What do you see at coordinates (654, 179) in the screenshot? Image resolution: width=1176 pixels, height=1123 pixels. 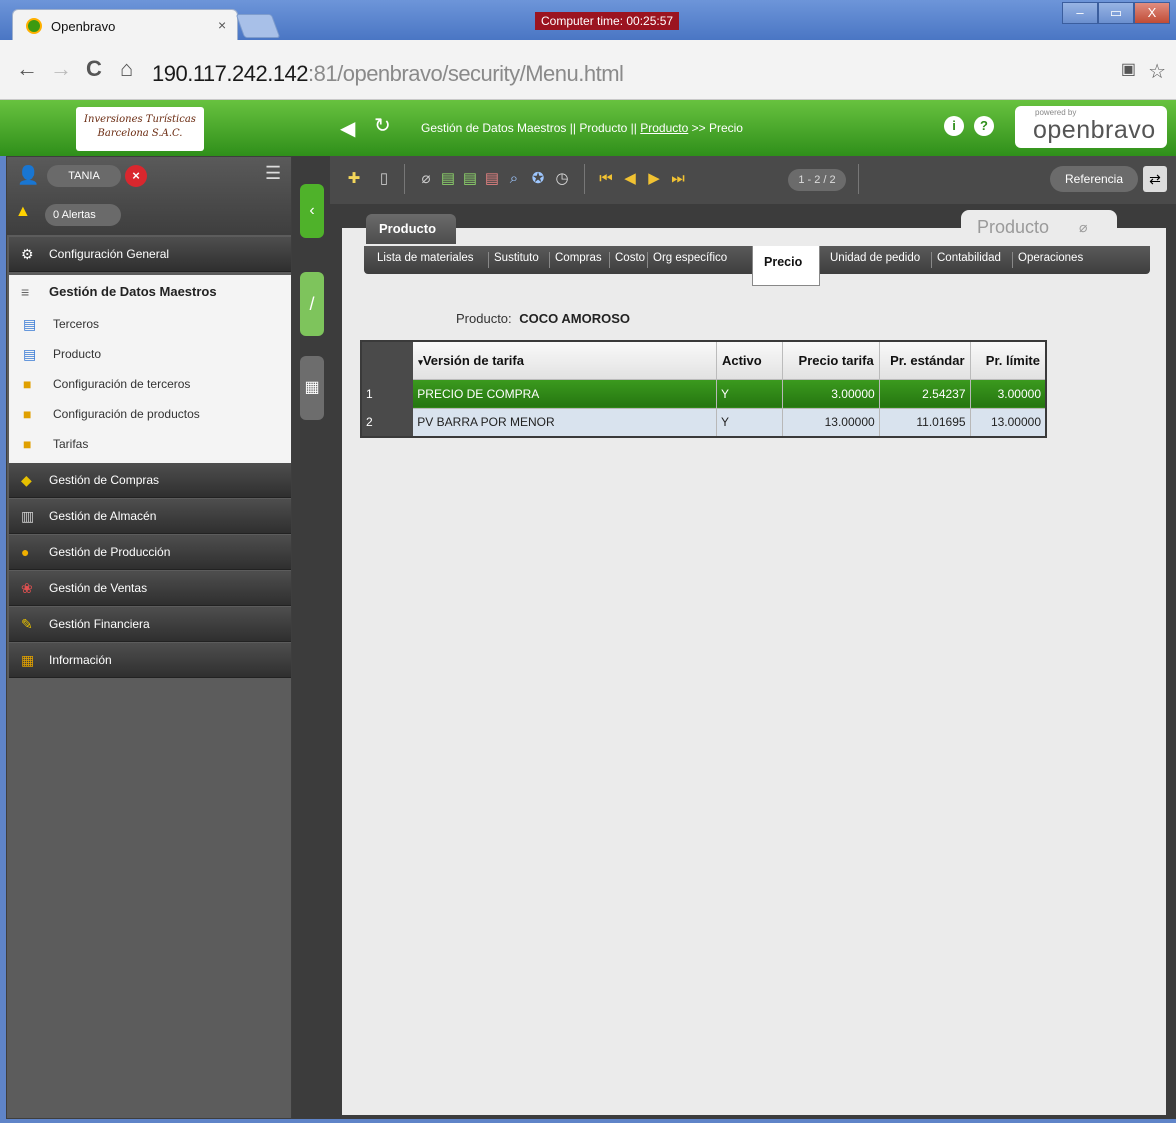 I see `next-record-icon: ▶` at bounding box center [654, 179].